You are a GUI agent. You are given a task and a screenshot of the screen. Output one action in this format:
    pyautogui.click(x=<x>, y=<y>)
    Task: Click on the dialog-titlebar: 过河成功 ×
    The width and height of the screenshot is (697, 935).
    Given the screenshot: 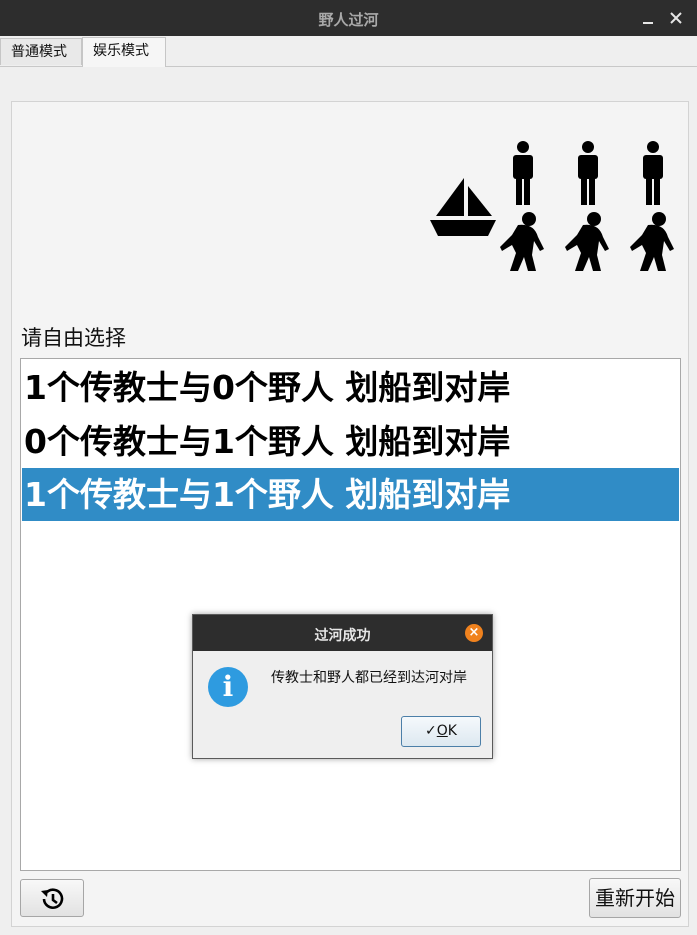 What is the action you would take?
    pyautogui.click(x=342, y=633)
    